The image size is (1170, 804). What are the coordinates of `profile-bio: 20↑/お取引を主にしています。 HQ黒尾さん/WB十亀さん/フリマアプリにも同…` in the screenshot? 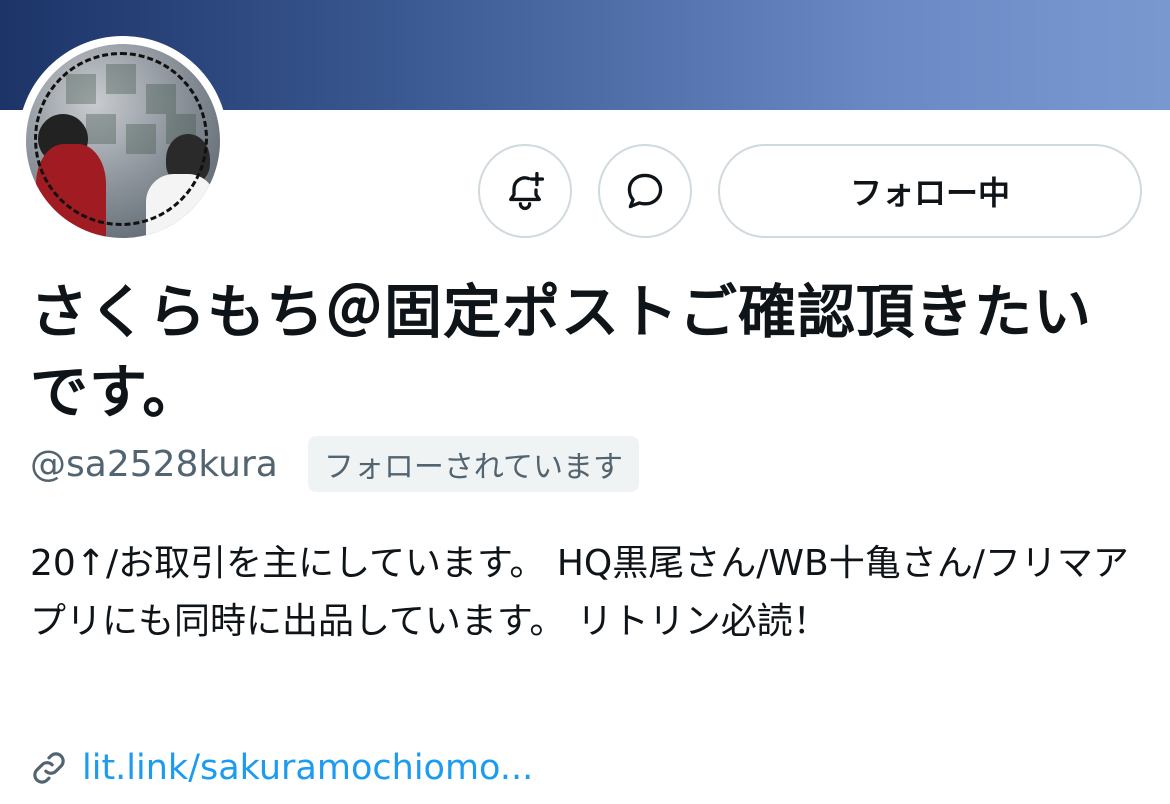 It's located at (579, 592).